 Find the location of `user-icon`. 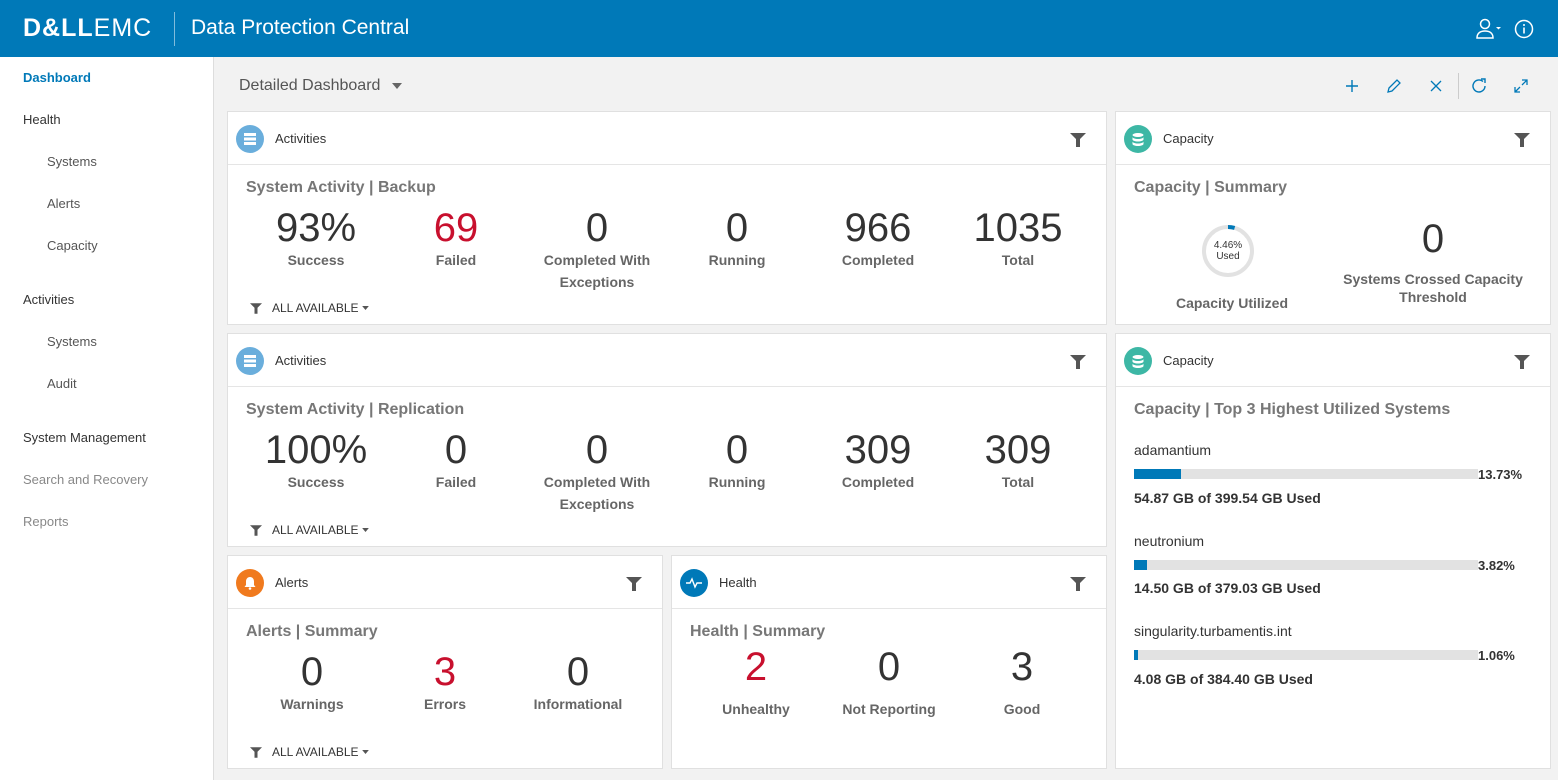

user-icon is located at coordinates (1489, 29).